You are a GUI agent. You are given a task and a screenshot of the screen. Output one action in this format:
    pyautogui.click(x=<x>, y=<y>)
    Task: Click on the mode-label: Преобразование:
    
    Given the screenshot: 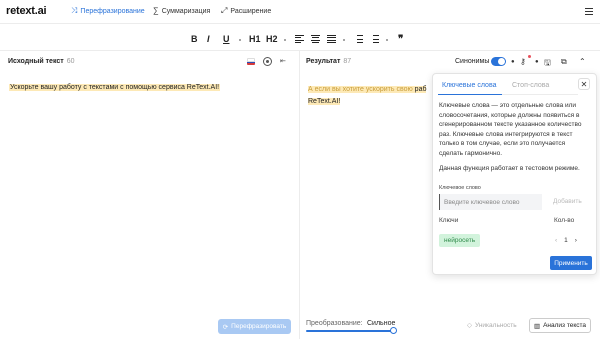 What is the action you would take?
    pyautogui.click(x=334, y=323)
    